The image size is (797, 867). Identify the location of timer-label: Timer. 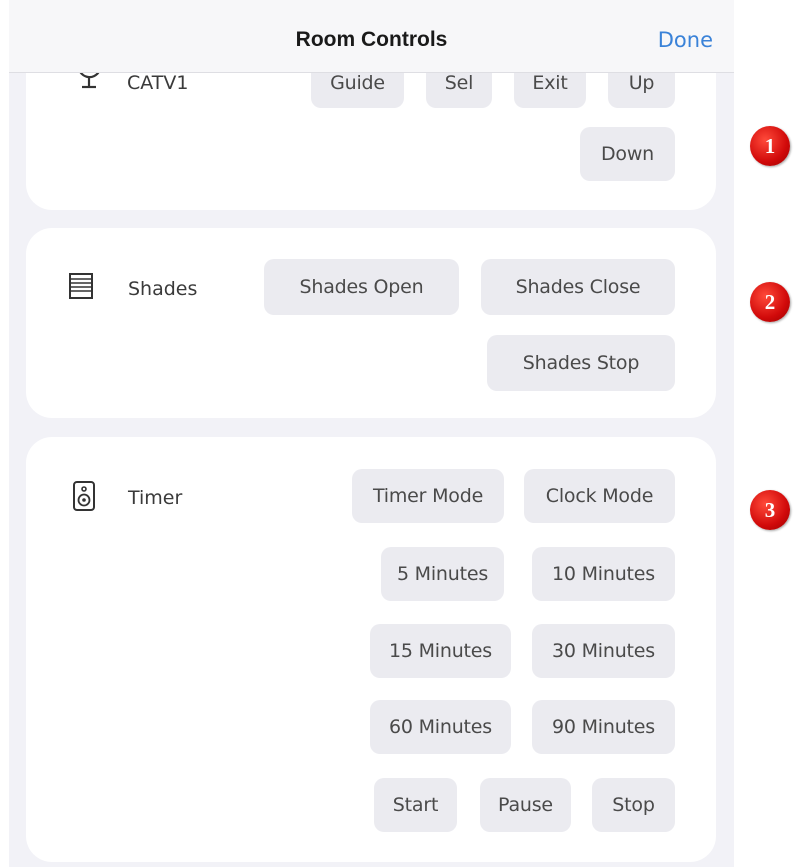
(155, 498).